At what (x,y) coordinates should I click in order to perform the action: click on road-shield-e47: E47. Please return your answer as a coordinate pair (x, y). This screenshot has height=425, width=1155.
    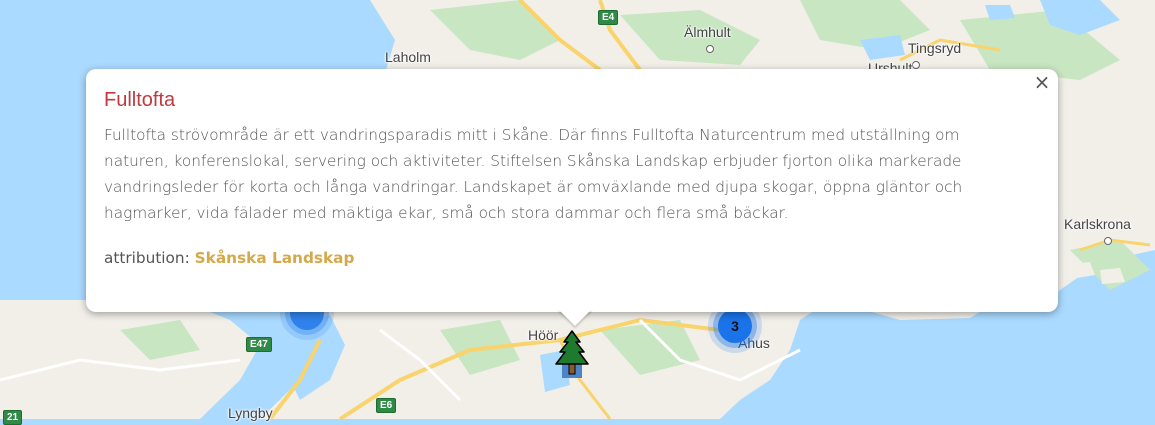
    Looking at the image, I should click on (259, 344).